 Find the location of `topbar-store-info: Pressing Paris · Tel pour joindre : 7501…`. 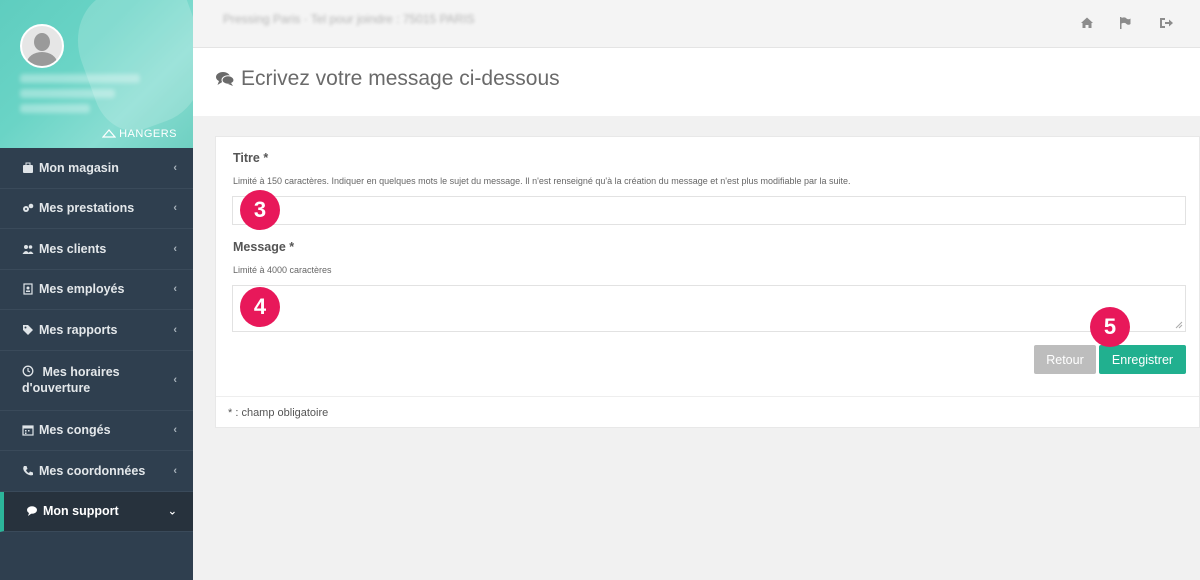

topbar-store-info: Pressing Paris · Tel pour joindre : 7501… is located at coordinates (349, 19).